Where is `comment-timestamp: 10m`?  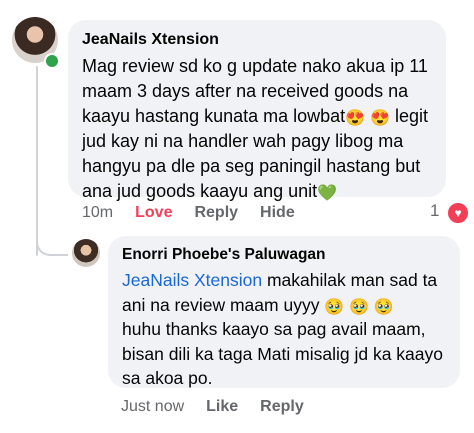
comment-timestamp: 10m is located at coordinates (97, 213).